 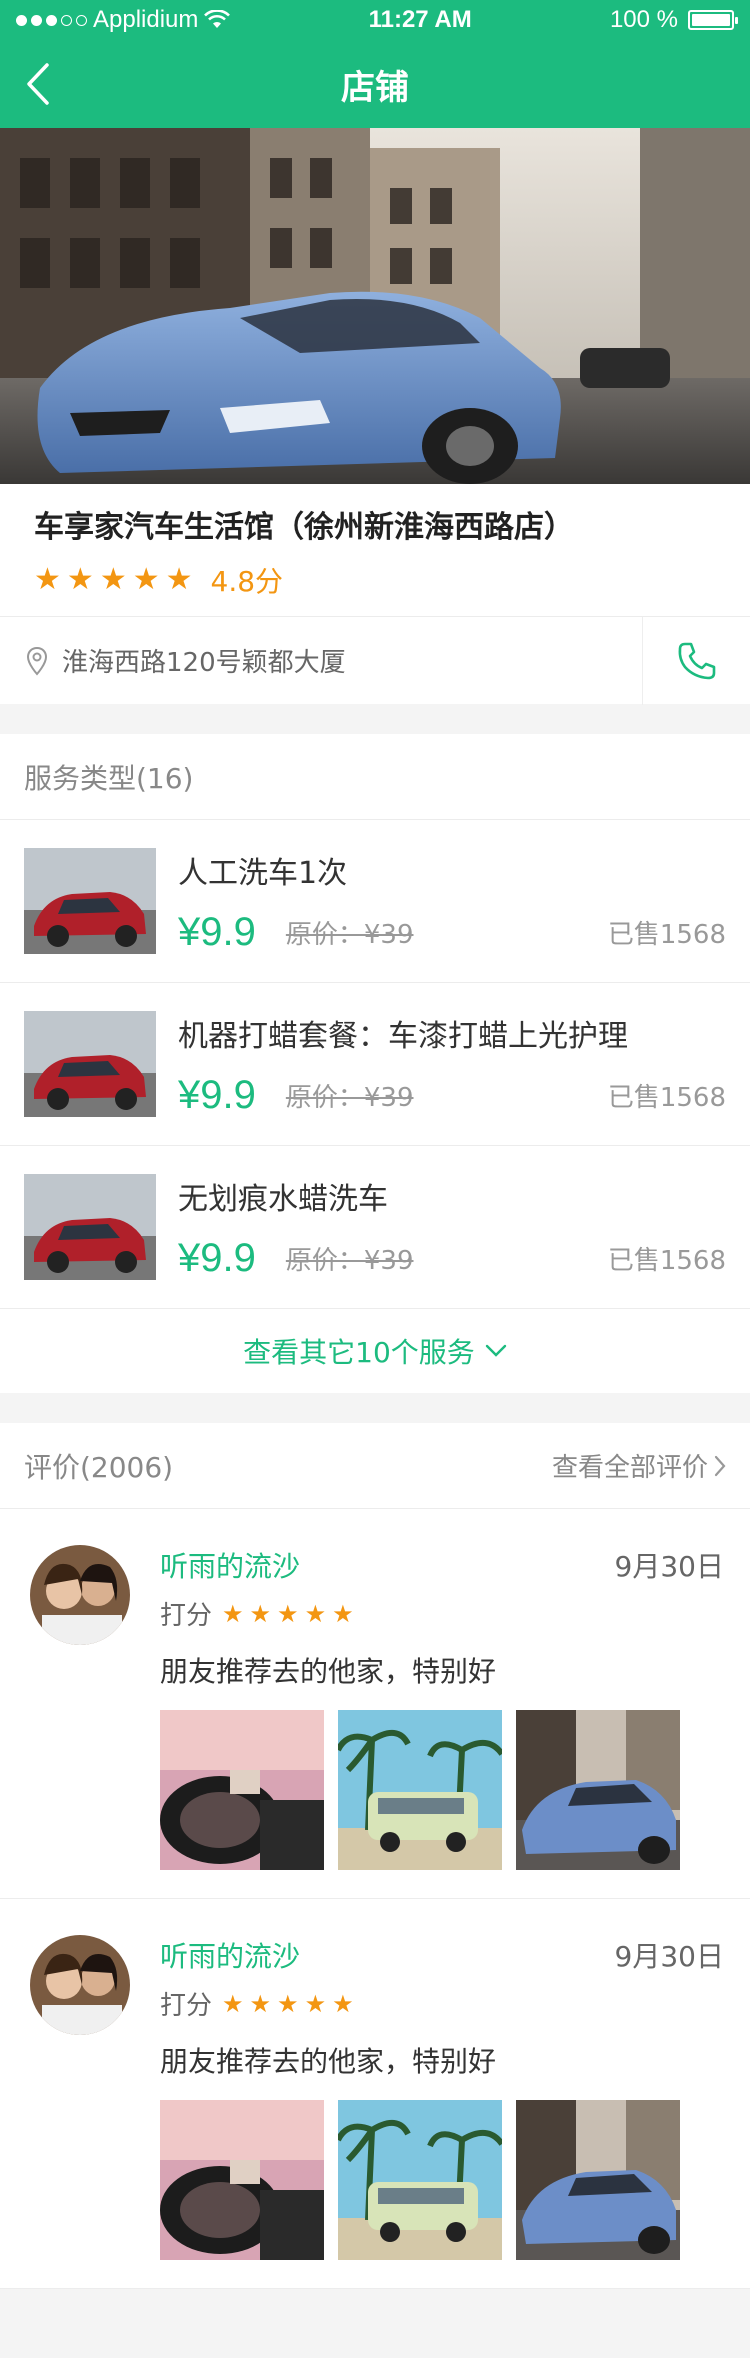 What do you see at coordinates (629, 1468) in the screenshot?
I see `view-all-reviews-label: 查看全部评价` at bounding box center [629, 1468].